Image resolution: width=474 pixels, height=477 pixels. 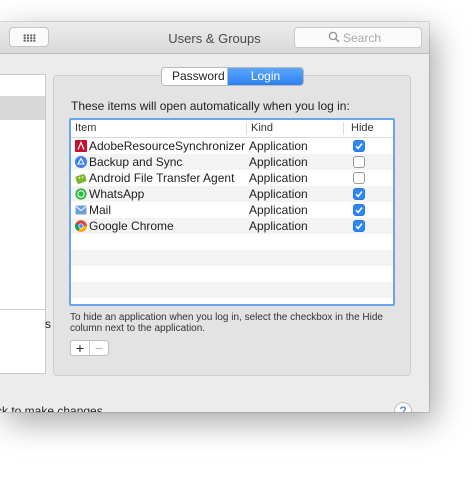 I want to click on tab-login-items: Login Items, so click(x=265, y=76).